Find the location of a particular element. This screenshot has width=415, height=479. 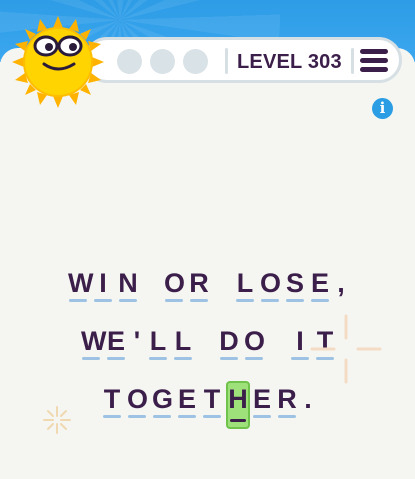

hamburger-menu-icon is located at coordinates (374, 61).